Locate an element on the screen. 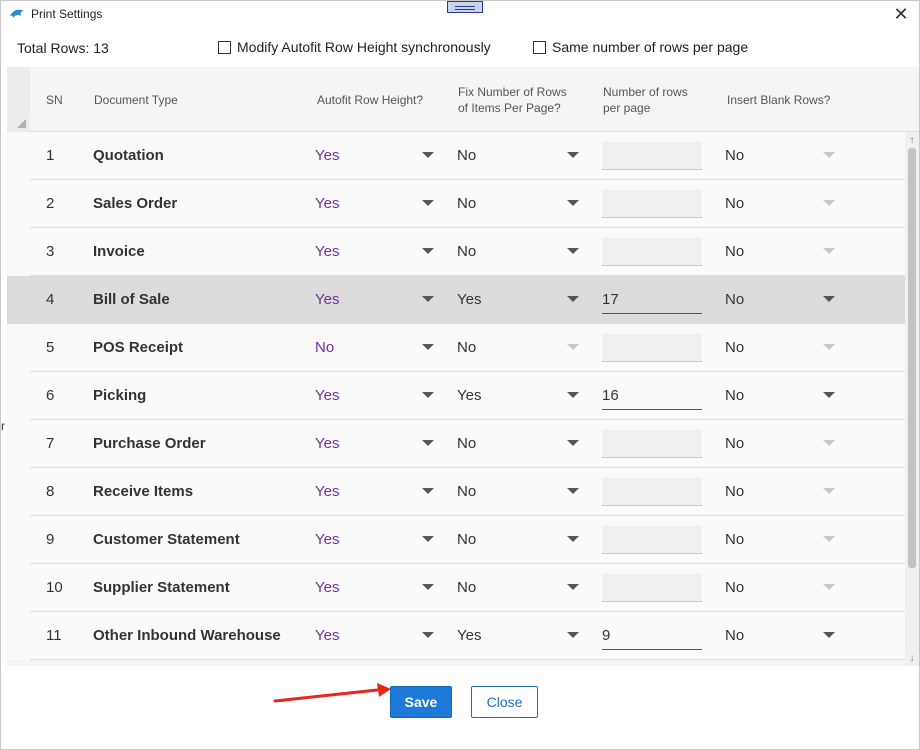 The height and width of the screenshot is (750, 920). row-sn: 3 is located at coordinates (50, 251).